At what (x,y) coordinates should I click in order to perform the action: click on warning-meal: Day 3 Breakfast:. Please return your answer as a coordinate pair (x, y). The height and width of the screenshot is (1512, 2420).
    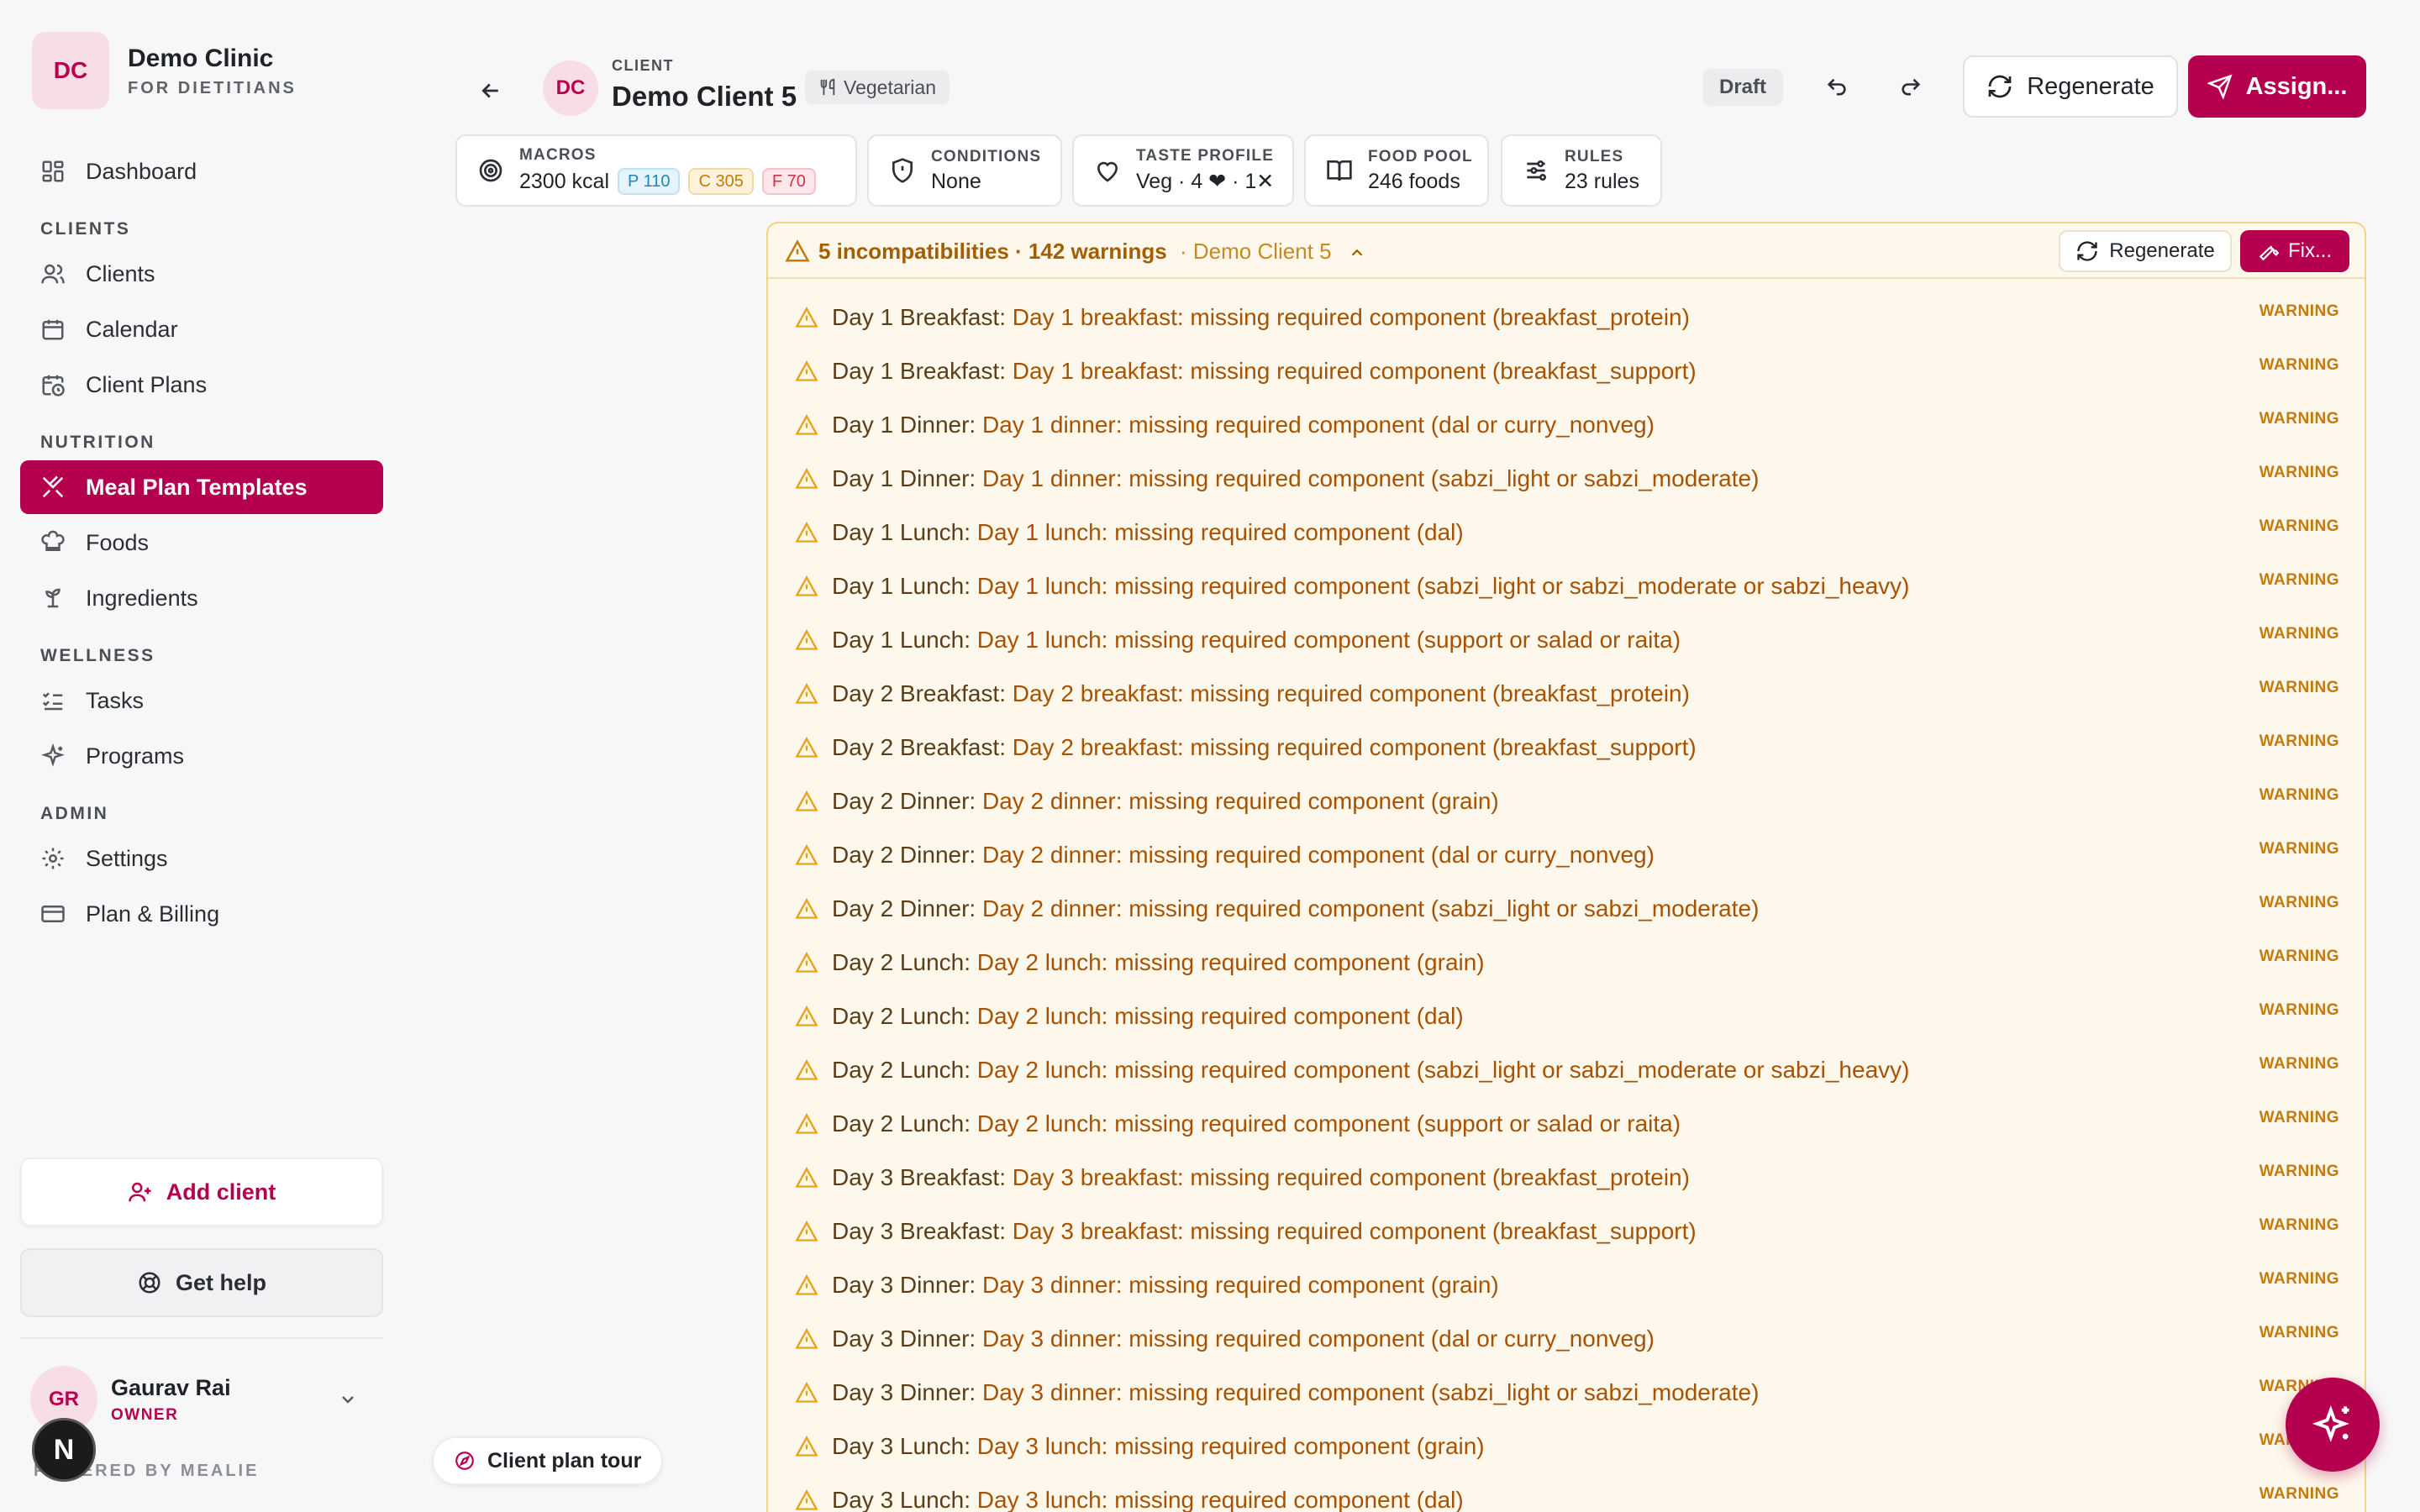
    Looking at the image, I should click on (919, 1177).